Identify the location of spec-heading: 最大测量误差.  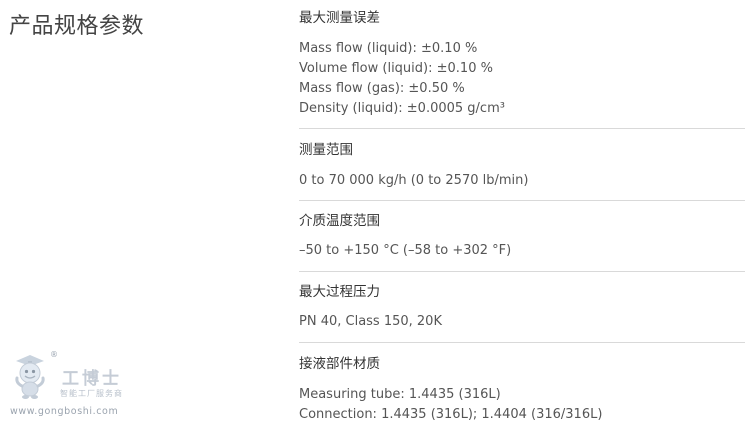
(339, 18).